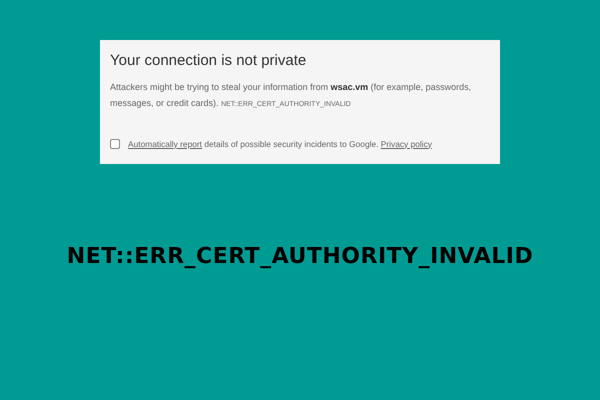  Describe the element at coordinates (209, 61) in the screenshot. I see `dialog-title: Your connection is not private` at that location.